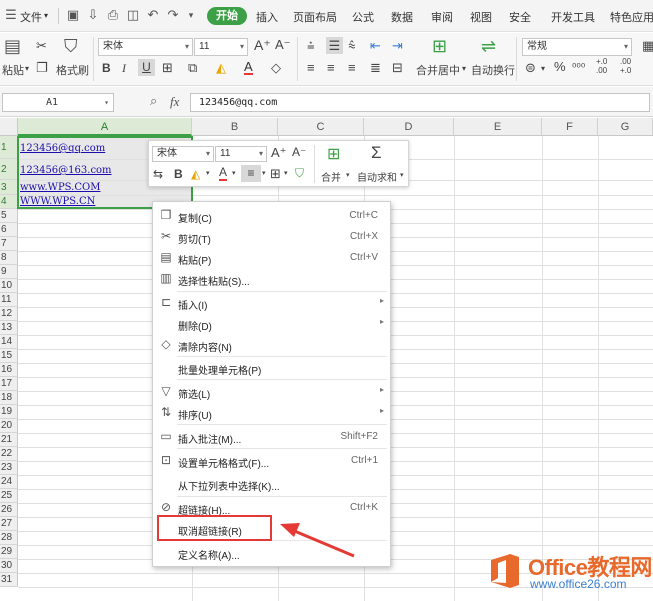 This screenshot has height=601, width=653. Describe the element at coordinates (481, 17) in the screenshot. I see `tab-view: 视图` at that location.